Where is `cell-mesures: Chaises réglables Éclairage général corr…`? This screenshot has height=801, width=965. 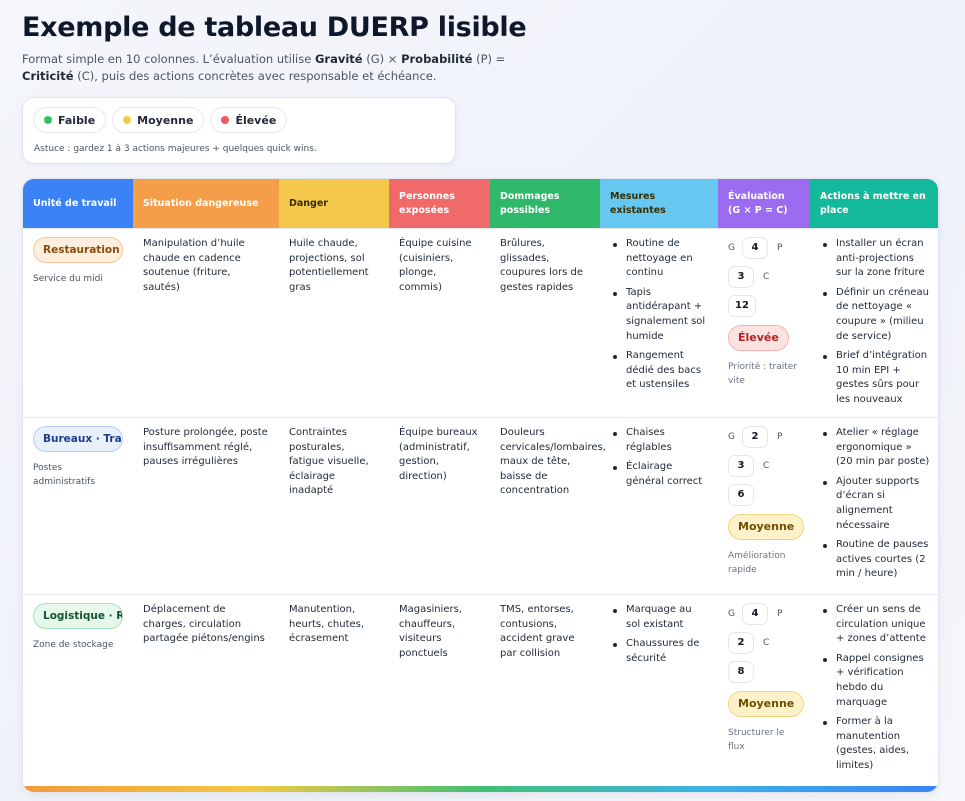
cell-mesures: Chaises réglables Éclairage général corr… is located at coordinates (659, 506).